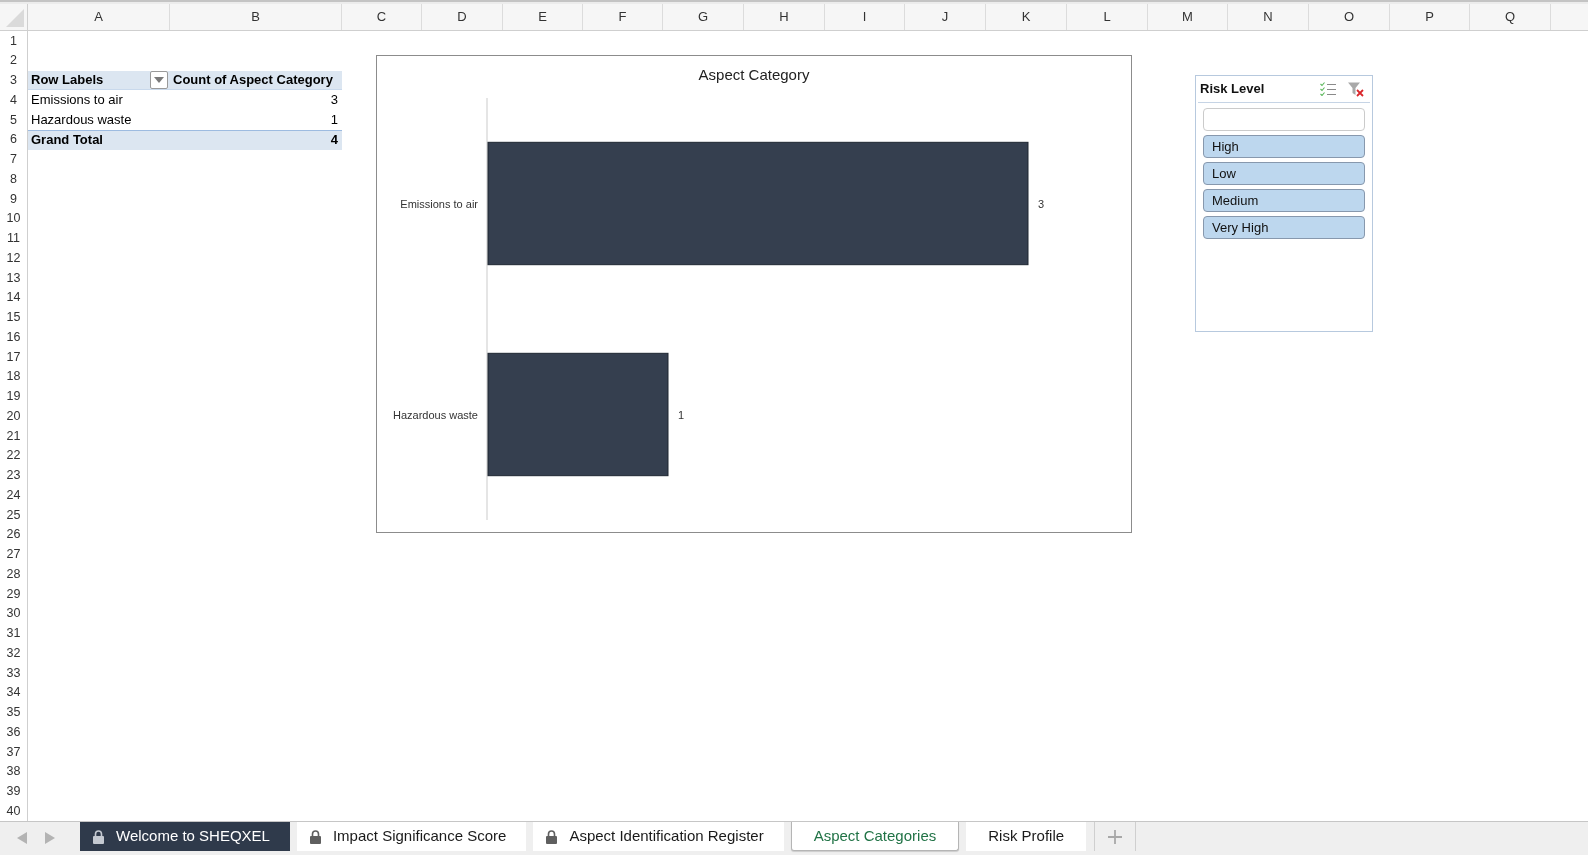 Image resolution: width=1588 pixels, height=855 pixels. What do you see at coordinates (784, 17) in the screenshot?
I see `column-header: H` at bounding box center [784, 17].